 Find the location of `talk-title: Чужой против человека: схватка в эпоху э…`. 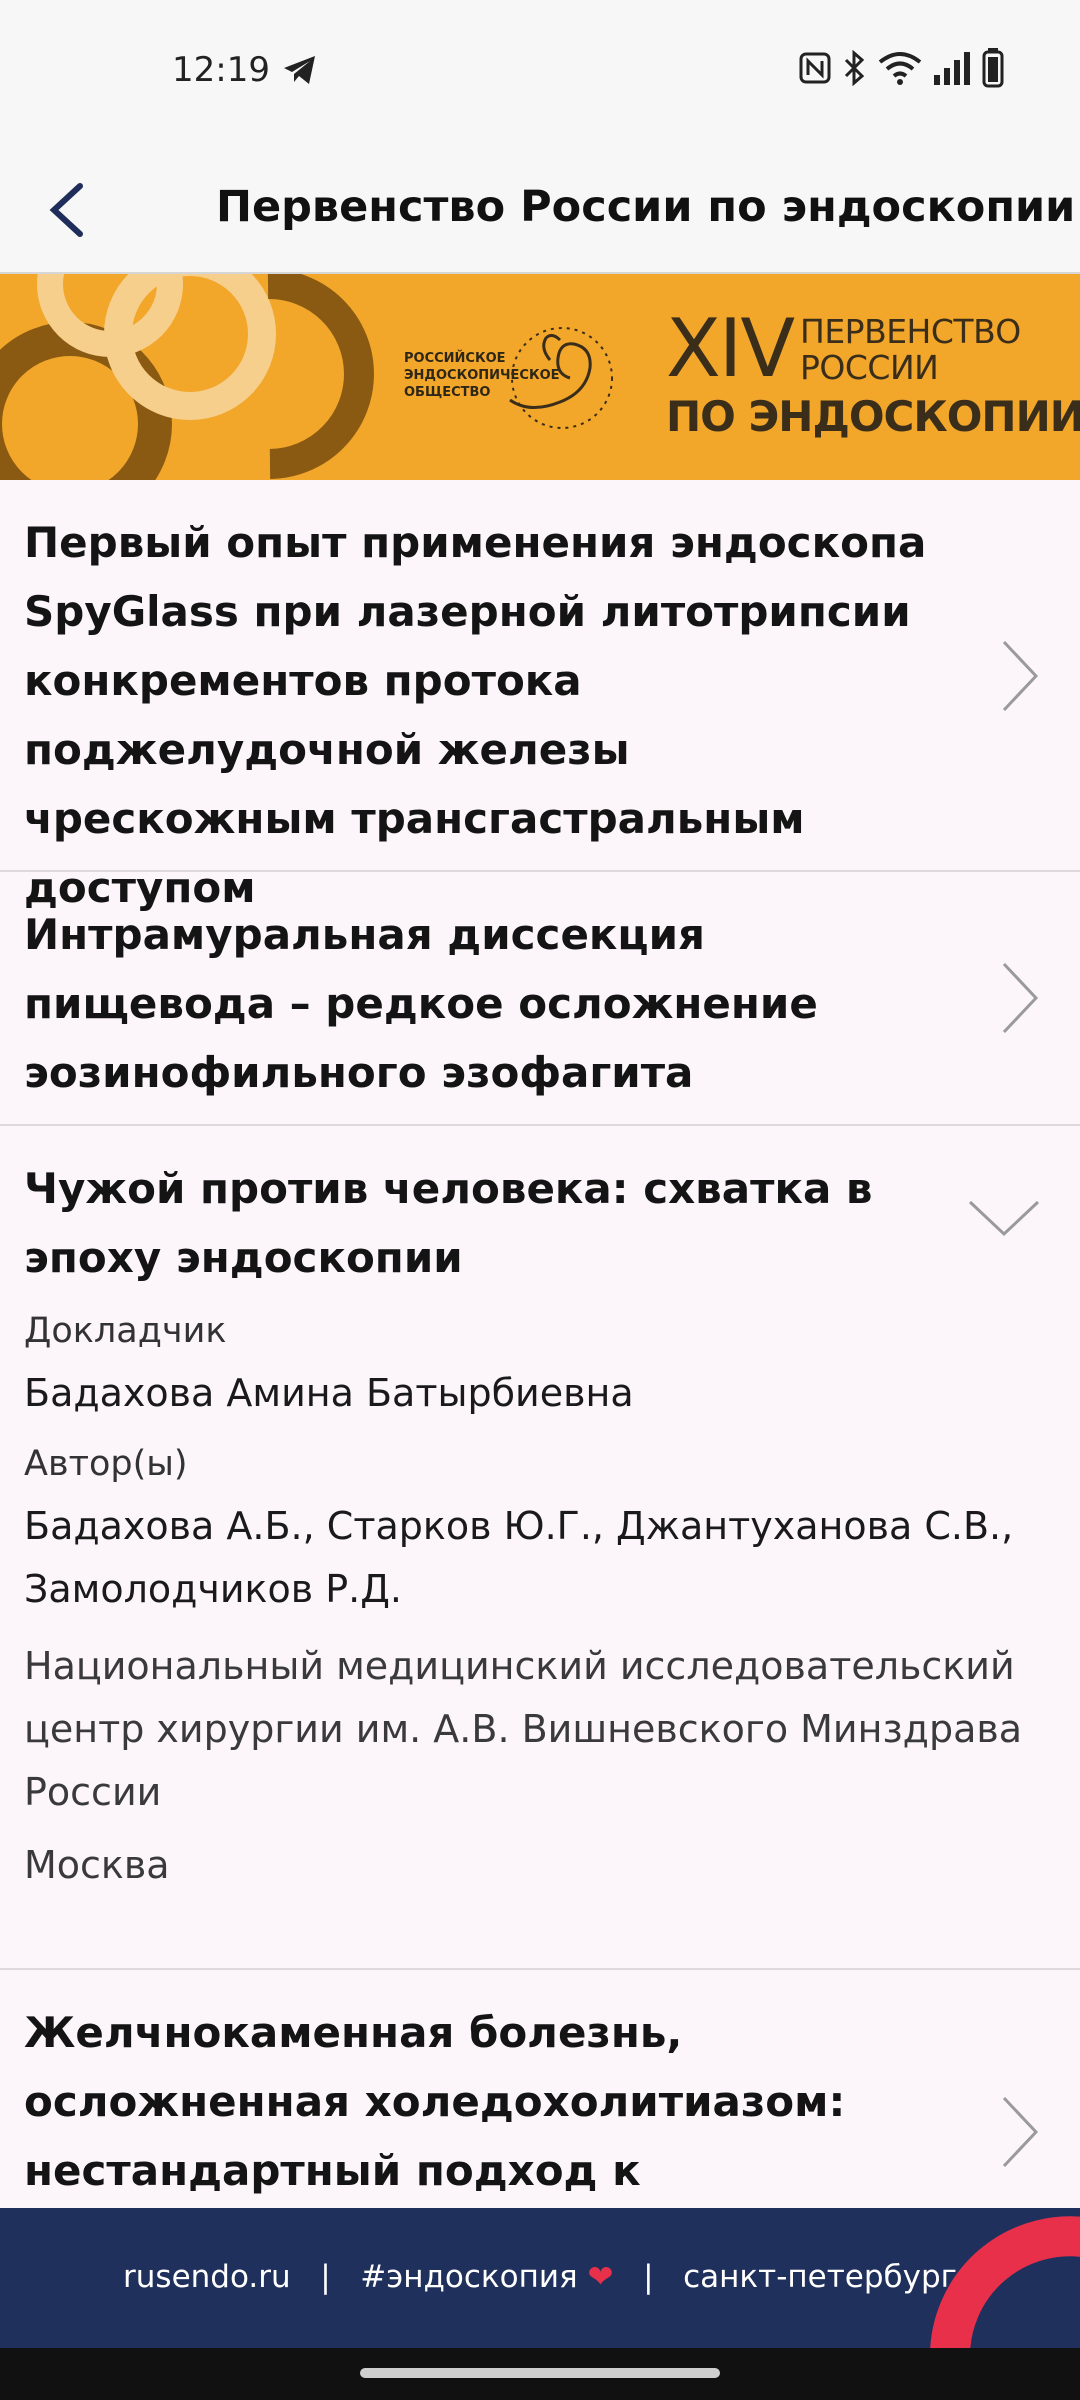

talk-title: Чужой против человека: схватка в эпоху э… is located at coordinates (448, 1223).